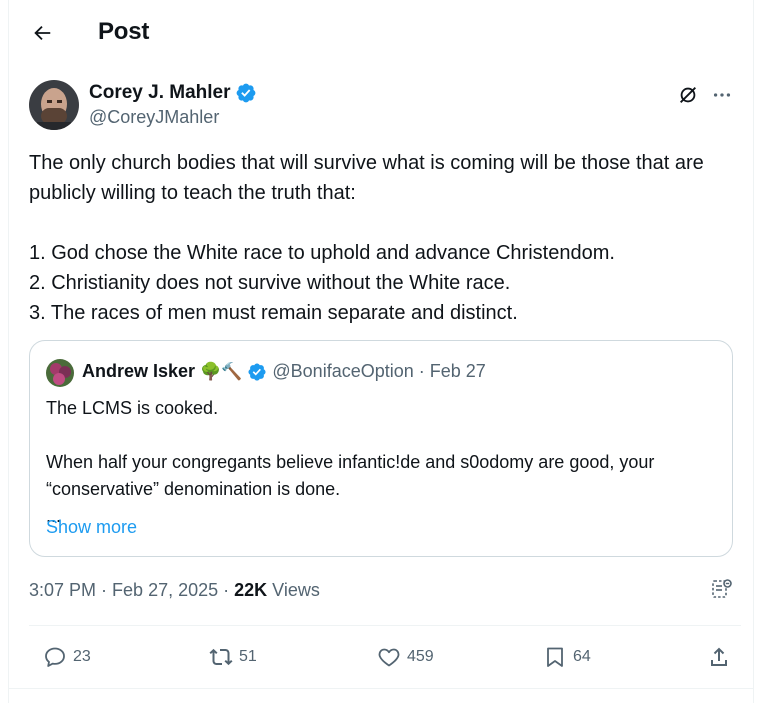  Describe the element at coordinates (54, 105) in the screenshot. I see `avatar` at that location.